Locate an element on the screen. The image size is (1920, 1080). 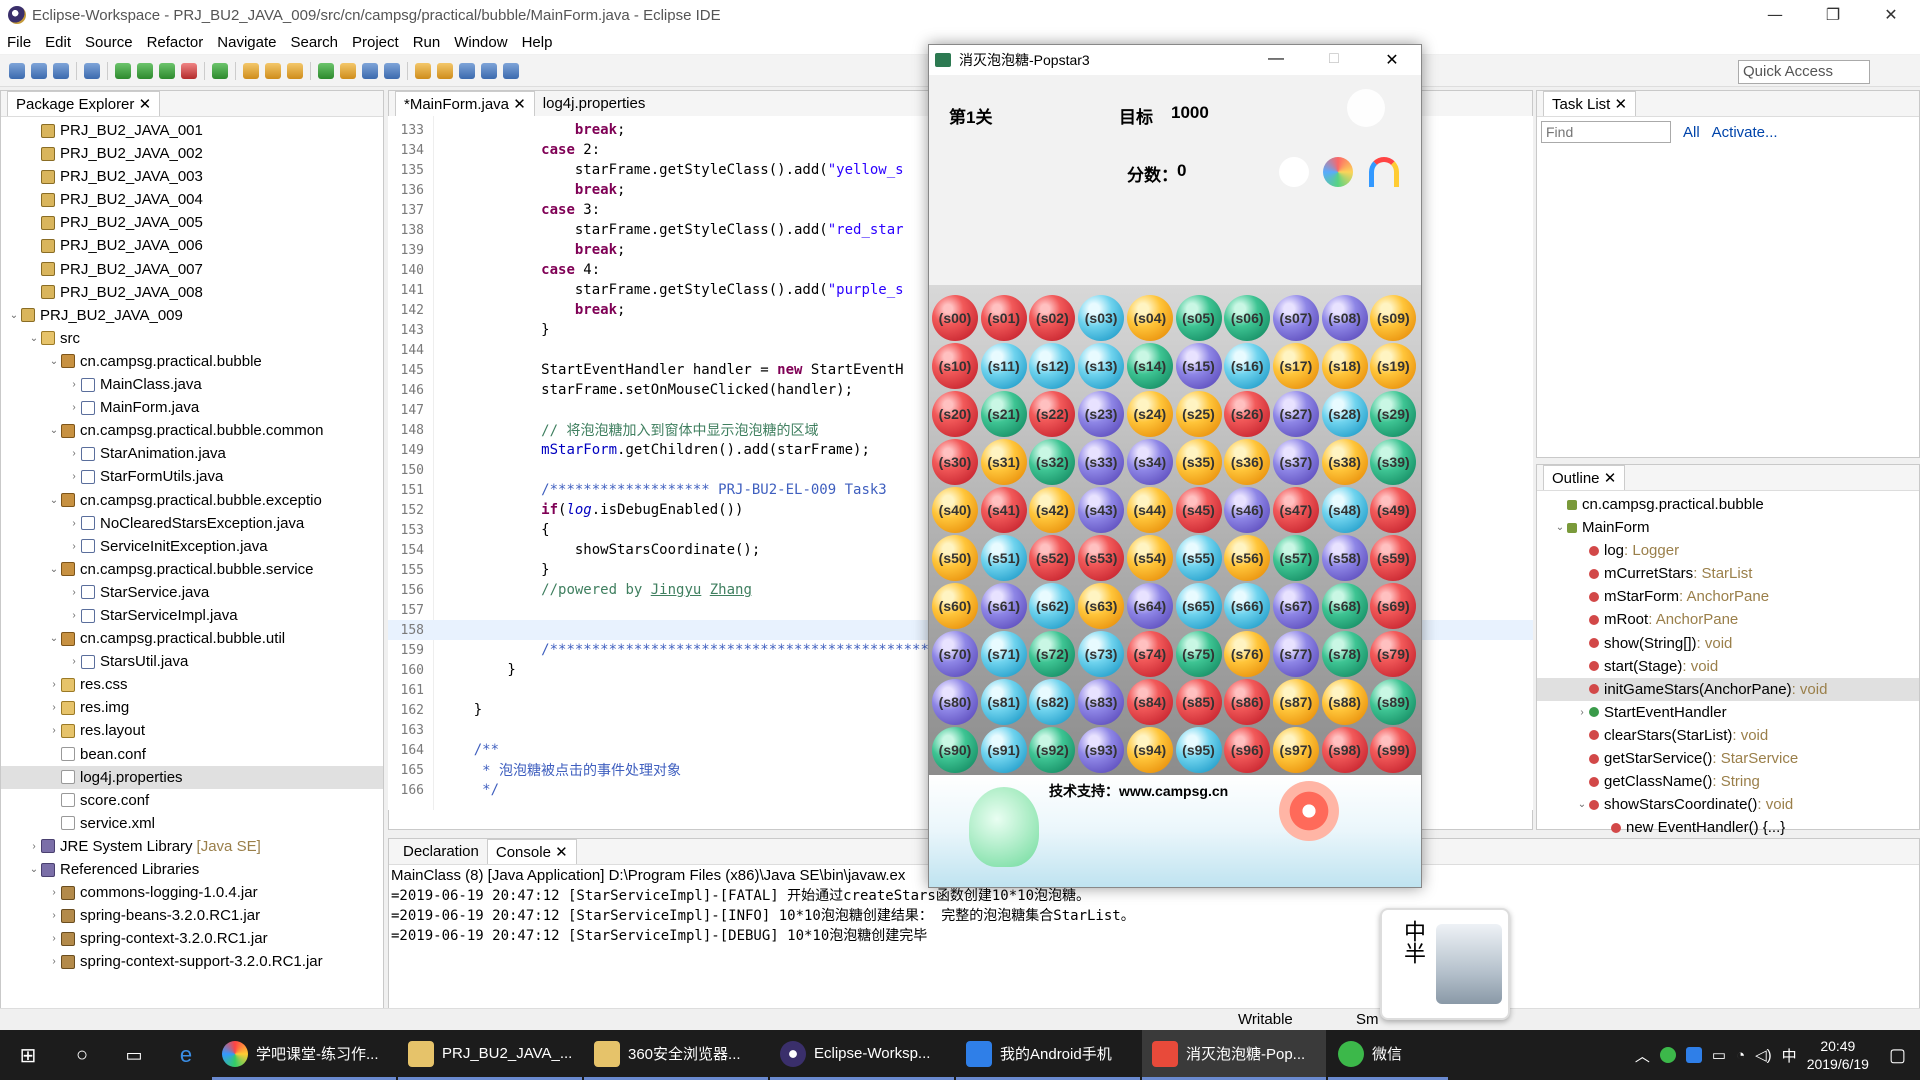
star-yellow: (s97) is located at coordinates (1295, 750).